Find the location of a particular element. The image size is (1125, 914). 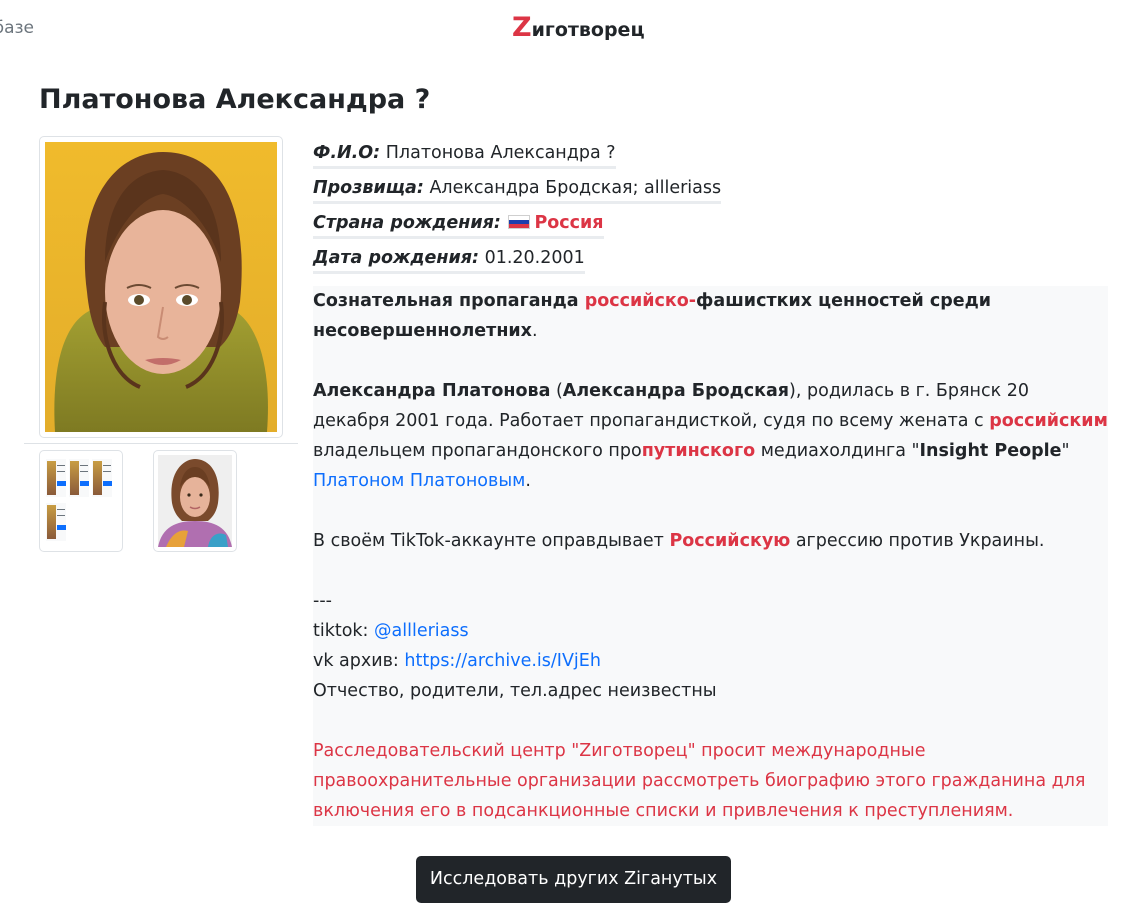

vk-archive-link: https://archive.is/IVjEh is located at coordinates (502, 661).